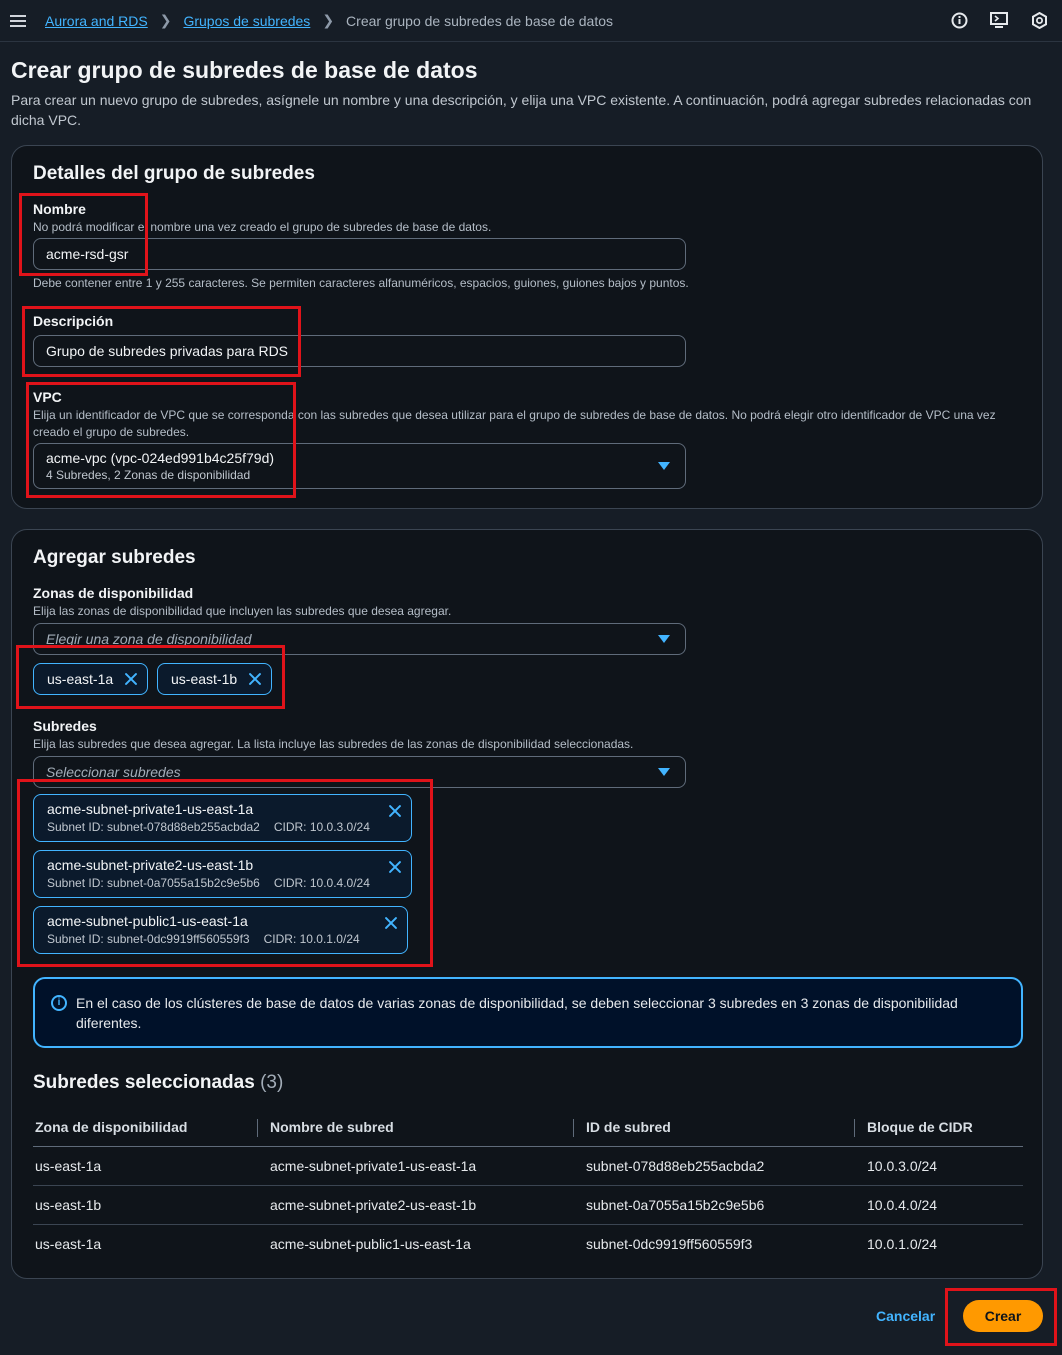  I want to click on breadcrumb-current: Crear grupo de subredes de base de datos, so click(480, 20).